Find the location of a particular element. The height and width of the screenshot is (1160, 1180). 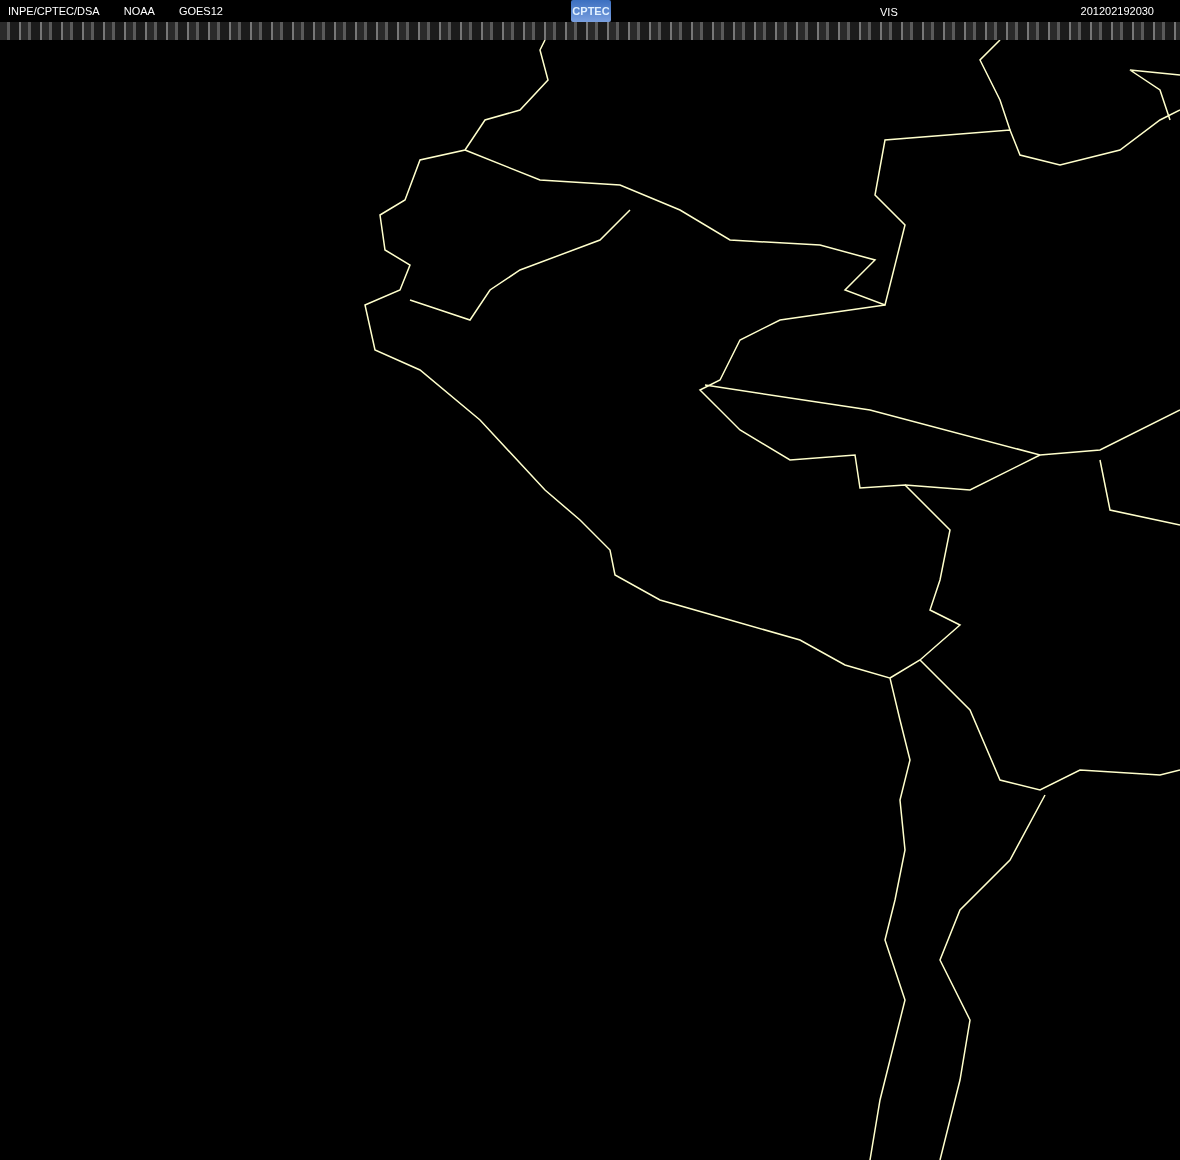

timestamp: 201202192030 is located at coordinates (1117, 11).